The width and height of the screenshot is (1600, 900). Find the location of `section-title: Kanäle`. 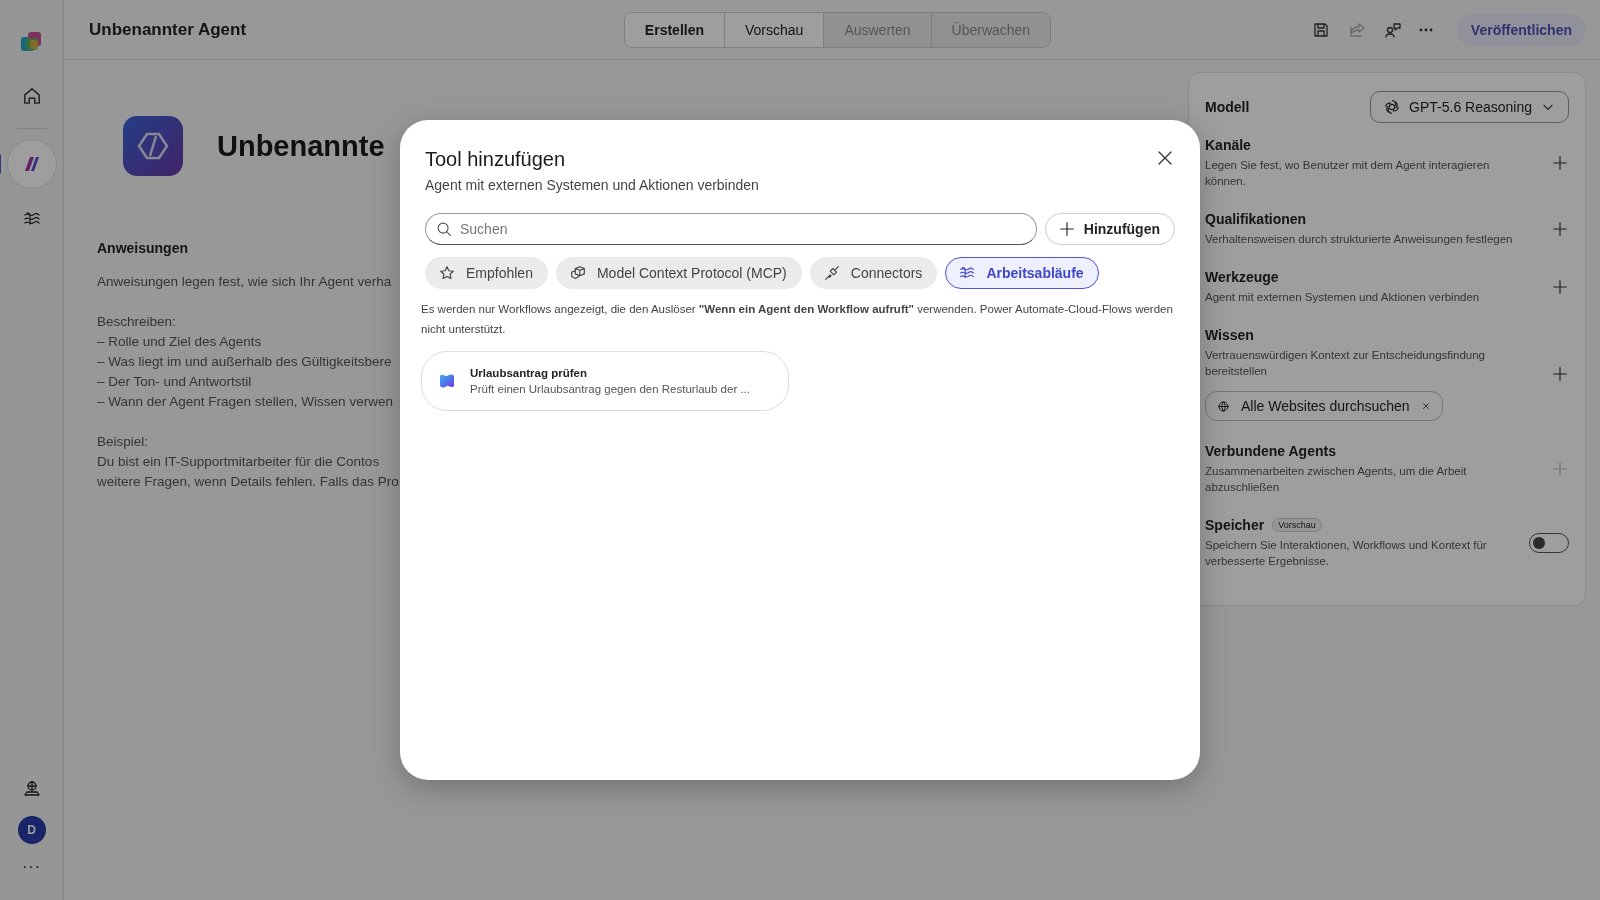

section-title: Kanäle is located at coordinates (1228, 145).